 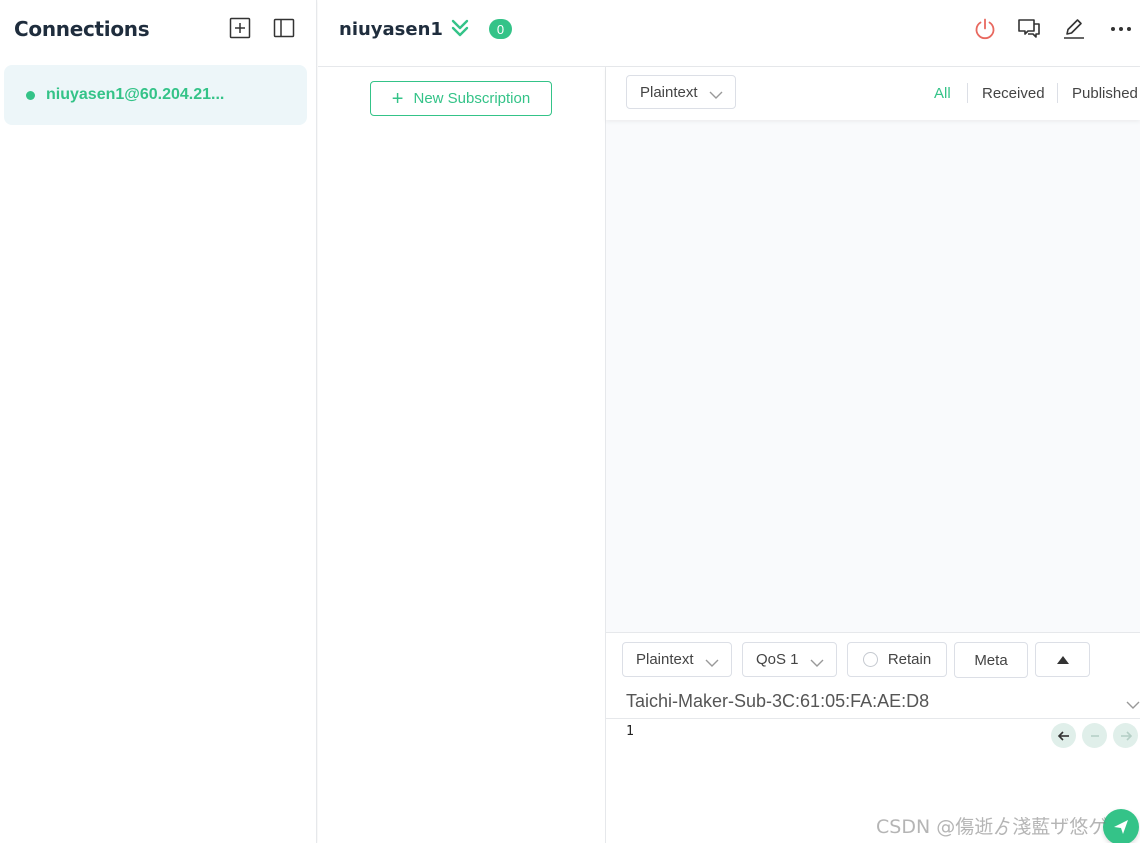 What do you see at coordinates (460, 30) in the screenshot?
I see `double-chevron-down-icon` at bounding box center [460, 30].